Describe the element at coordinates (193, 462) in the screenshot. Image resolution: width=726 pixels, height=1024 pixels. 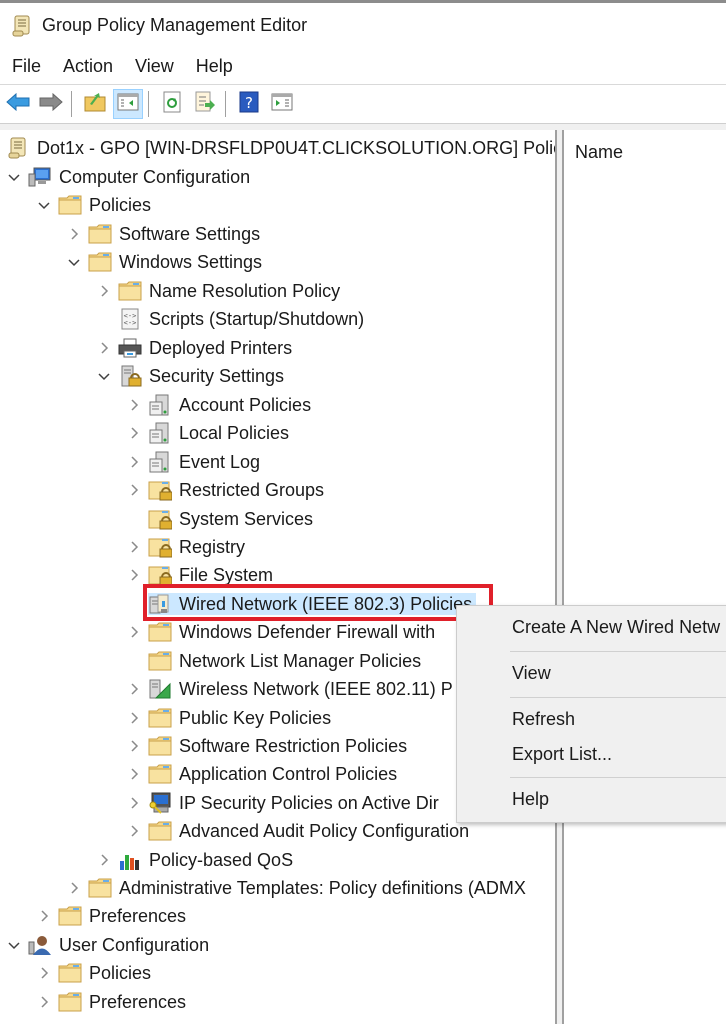
I see `tree-item-event-log: Event Log` at that location.